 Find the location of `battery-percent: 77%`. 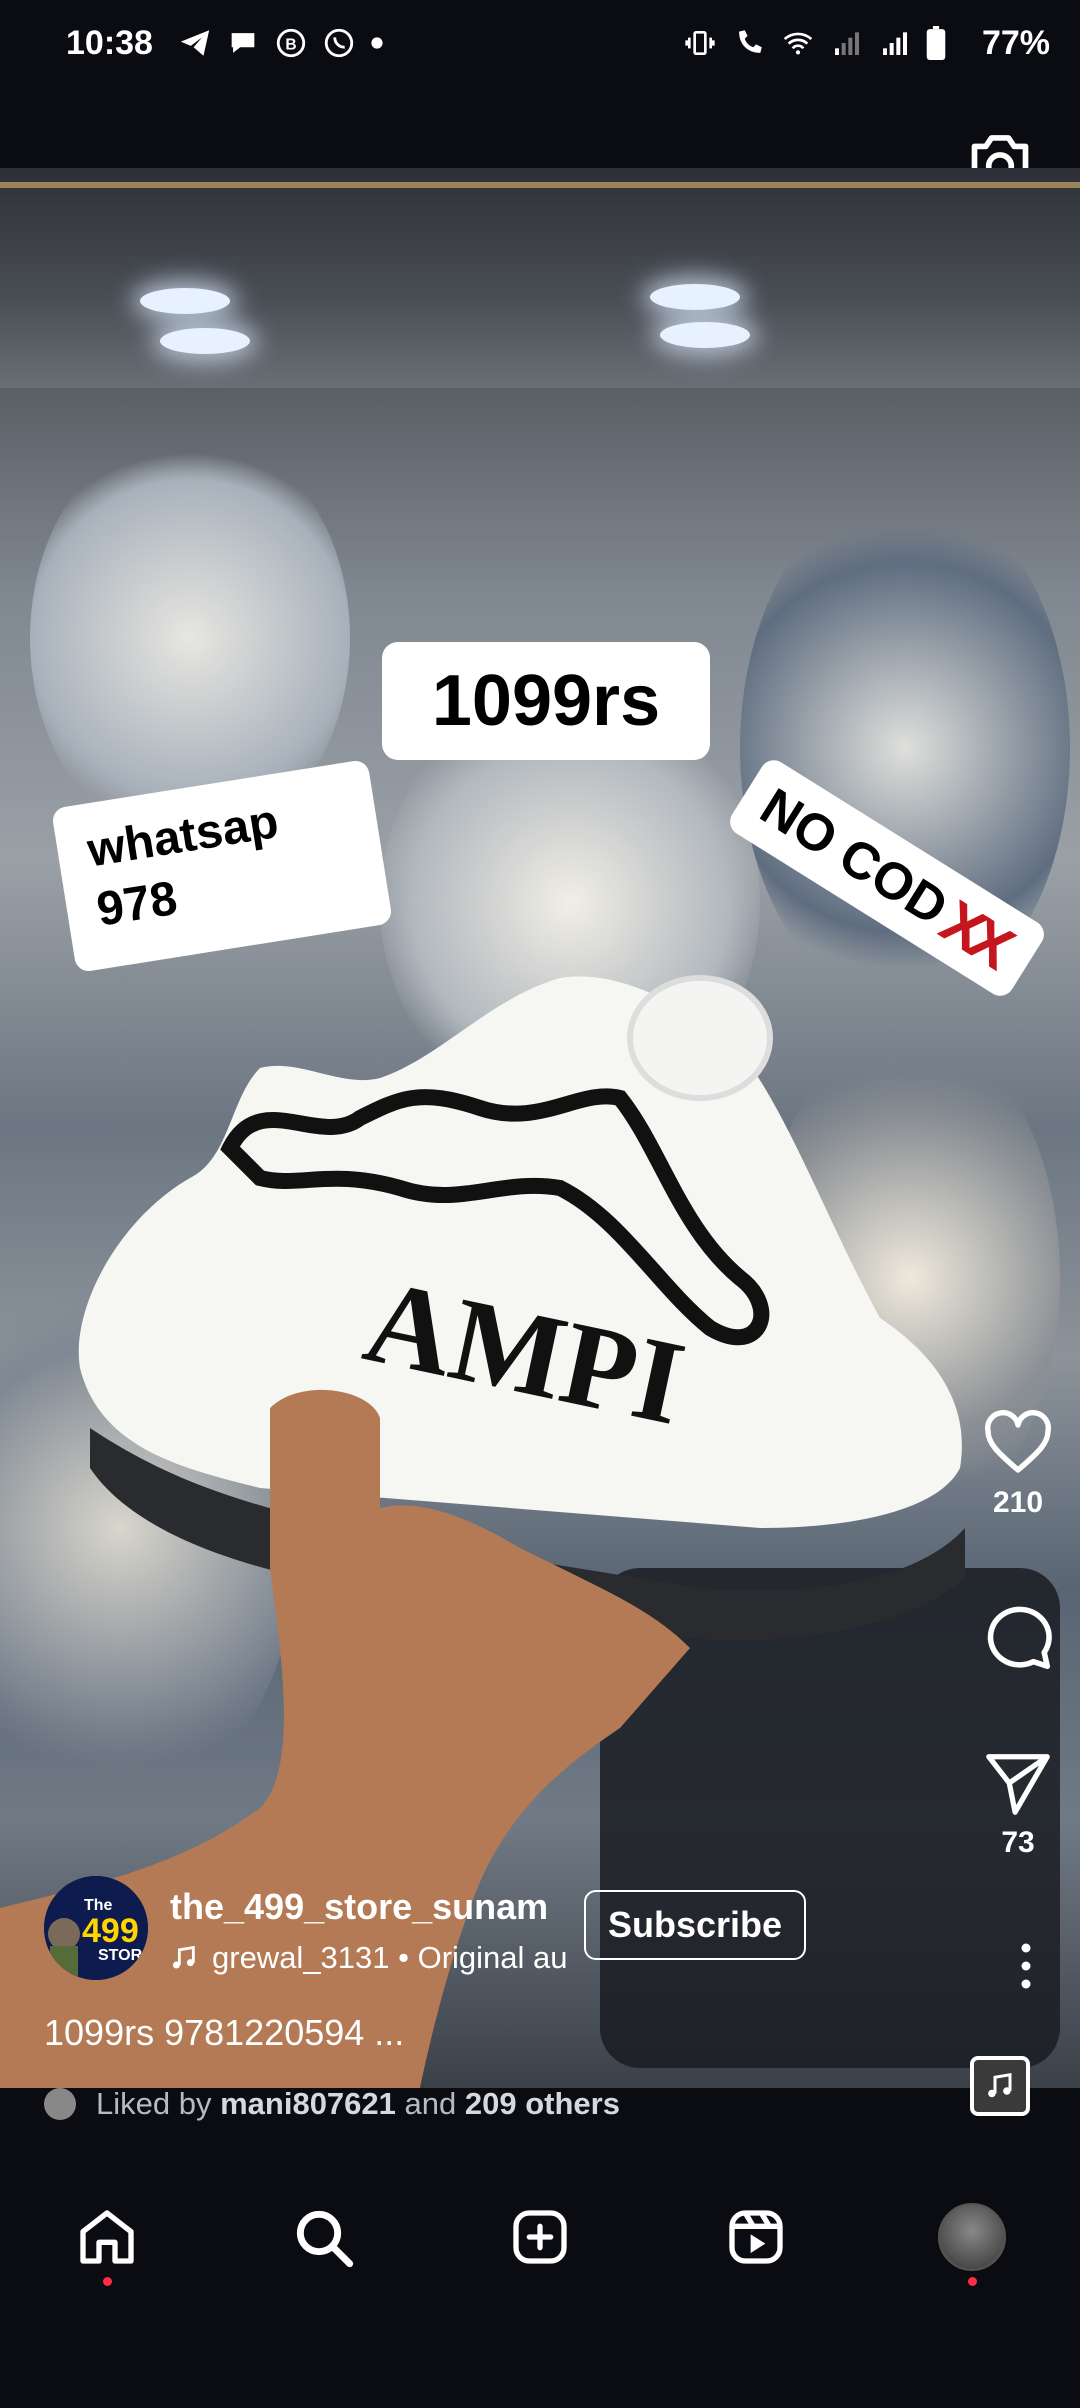

battery-percent: 77% is located at coordinates (1015, 43).